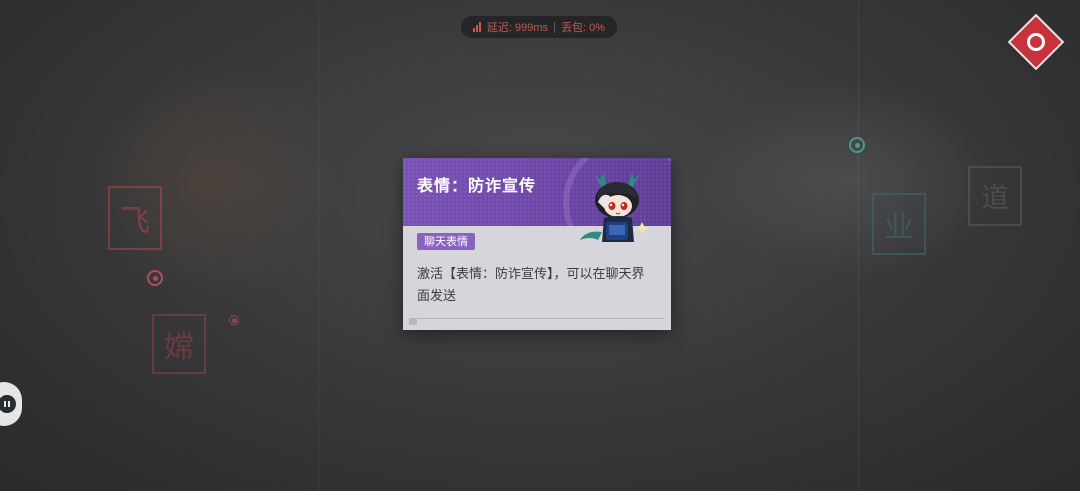  I want to click on chat-button, so click(11, 404).